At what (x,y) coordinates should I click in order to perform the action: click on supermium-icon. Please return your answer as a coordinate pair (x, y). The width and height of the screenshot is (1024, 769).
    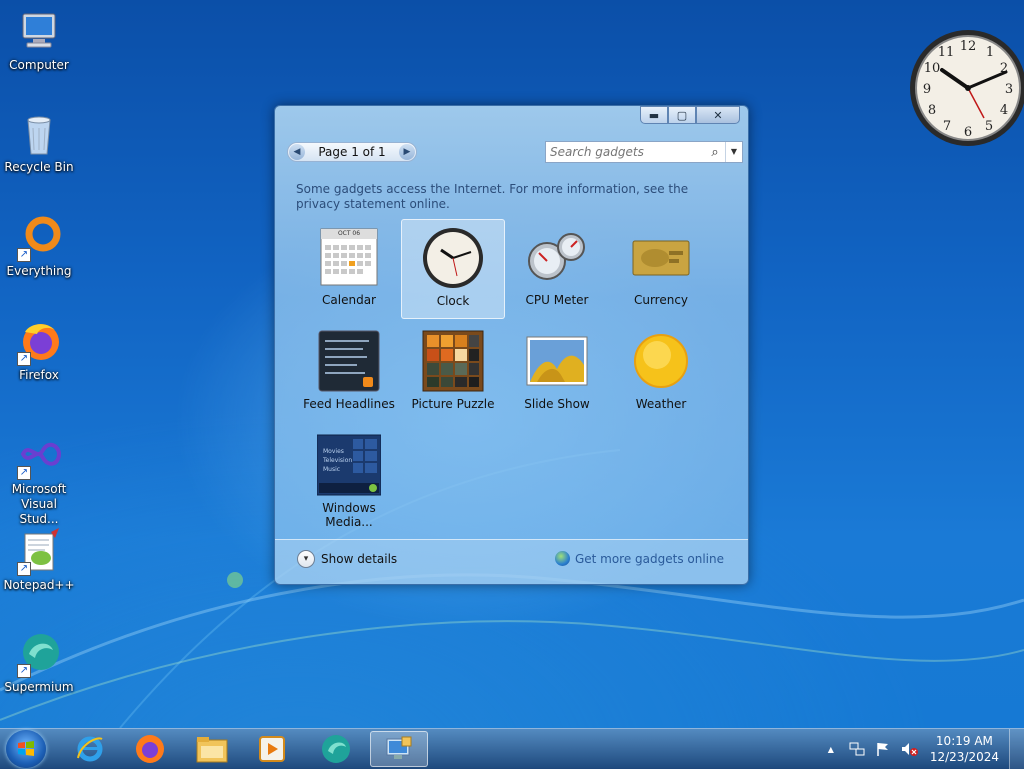
    Looking at the image, I should click on (336, 749).